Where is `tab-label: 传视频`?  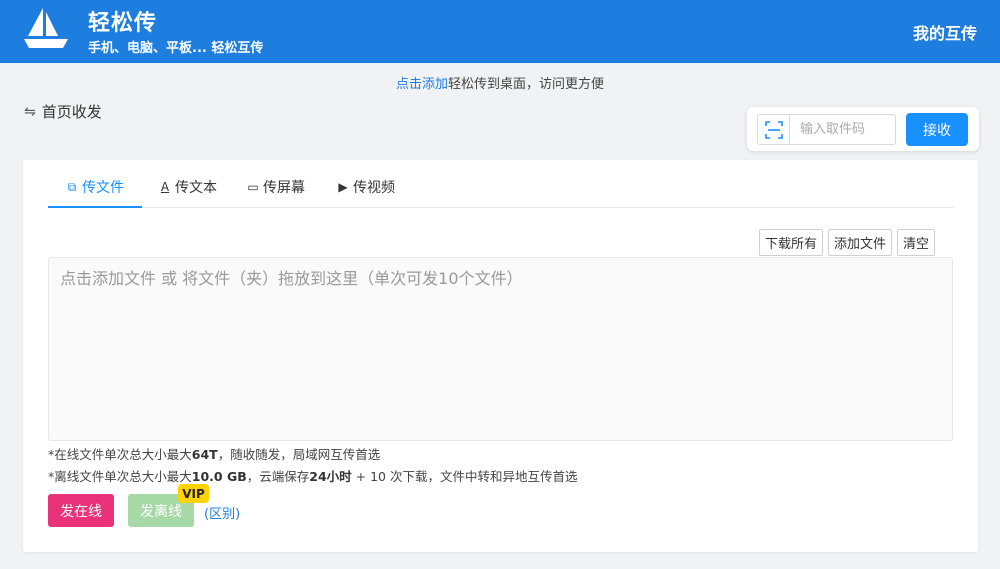 tab-label: 传视频 is located at coordinates (374, 188).